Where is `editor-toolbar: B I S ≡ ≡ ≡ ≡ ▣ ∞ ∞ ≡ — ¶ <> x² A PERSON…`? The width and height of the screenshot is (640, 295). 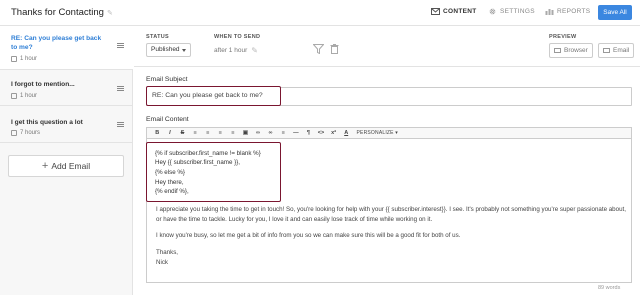 editor-toolbar: B I S ≡ ≡ ≡ ≡ ▣ ∞ ∞ ≡ — ¶ <> x² A PERSON… is located at coordinates (389, 133).